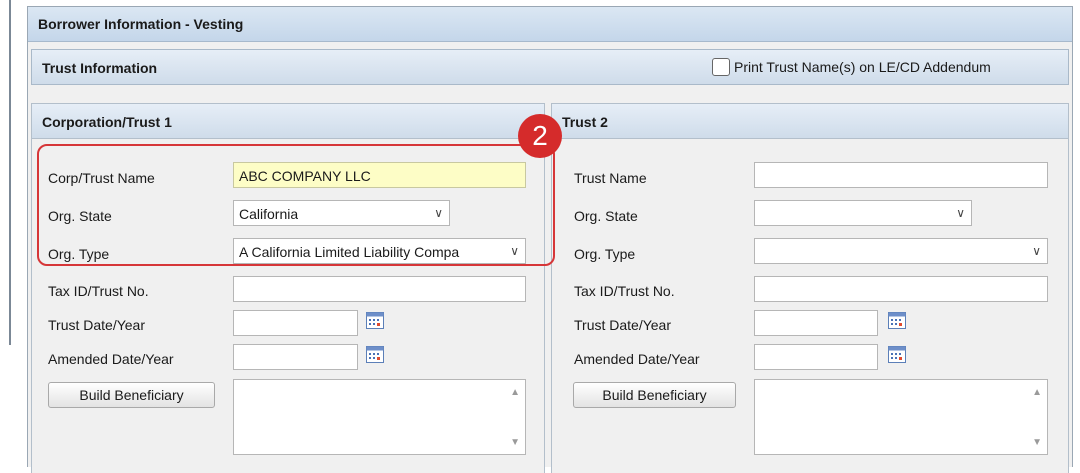 The image size is (1080, 473). I want to click on trust1-header: Corporation/Trust 1, so click(288, 121).